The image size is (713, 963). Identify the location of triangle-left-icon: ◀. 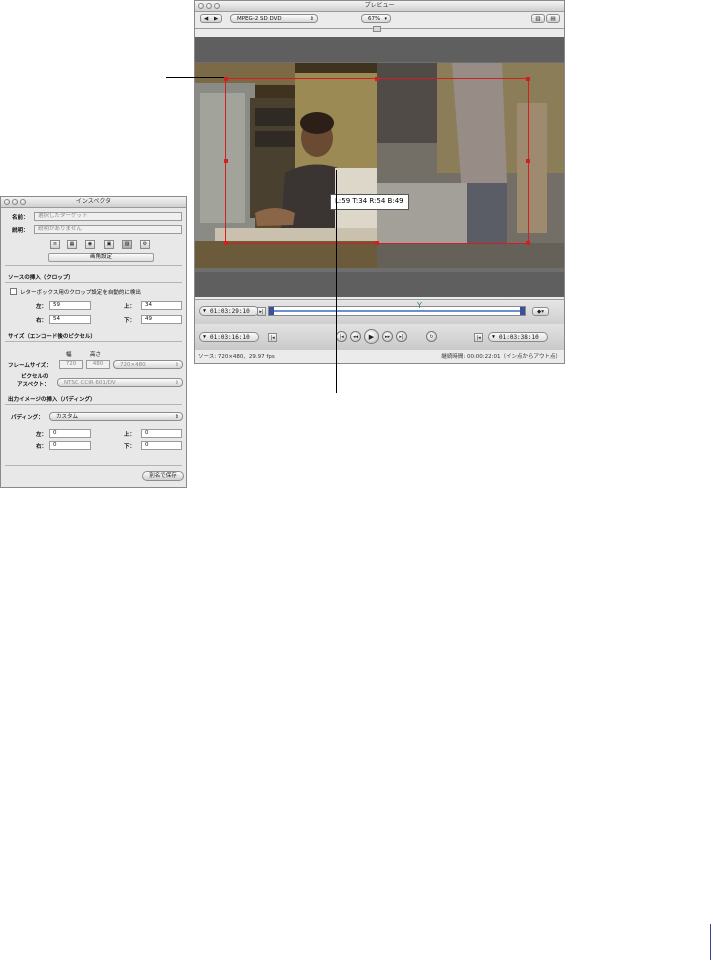
(206, 19).